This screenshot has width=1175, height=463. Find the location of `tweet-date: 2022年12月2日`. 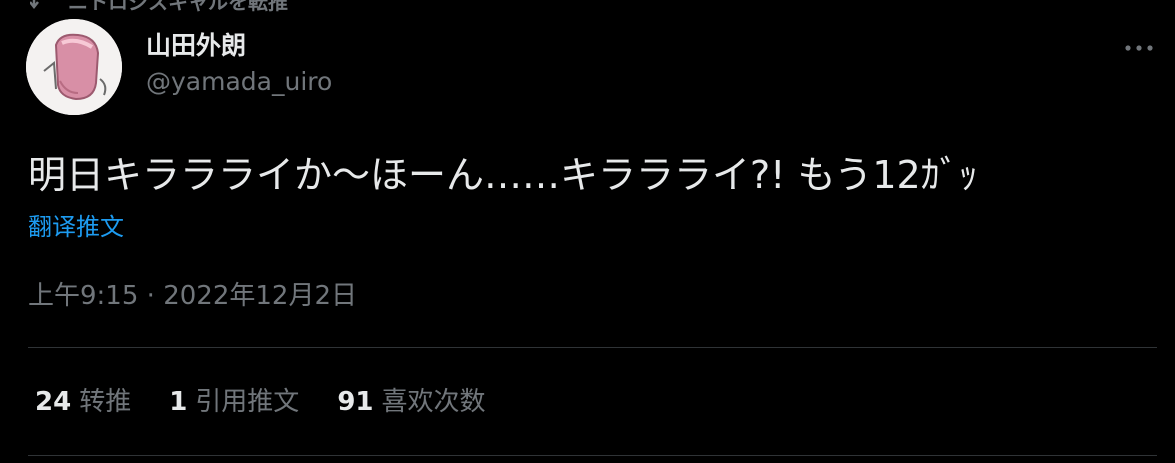

tweet-date: 2022年12月2日 is located at coordinates (260, 296).